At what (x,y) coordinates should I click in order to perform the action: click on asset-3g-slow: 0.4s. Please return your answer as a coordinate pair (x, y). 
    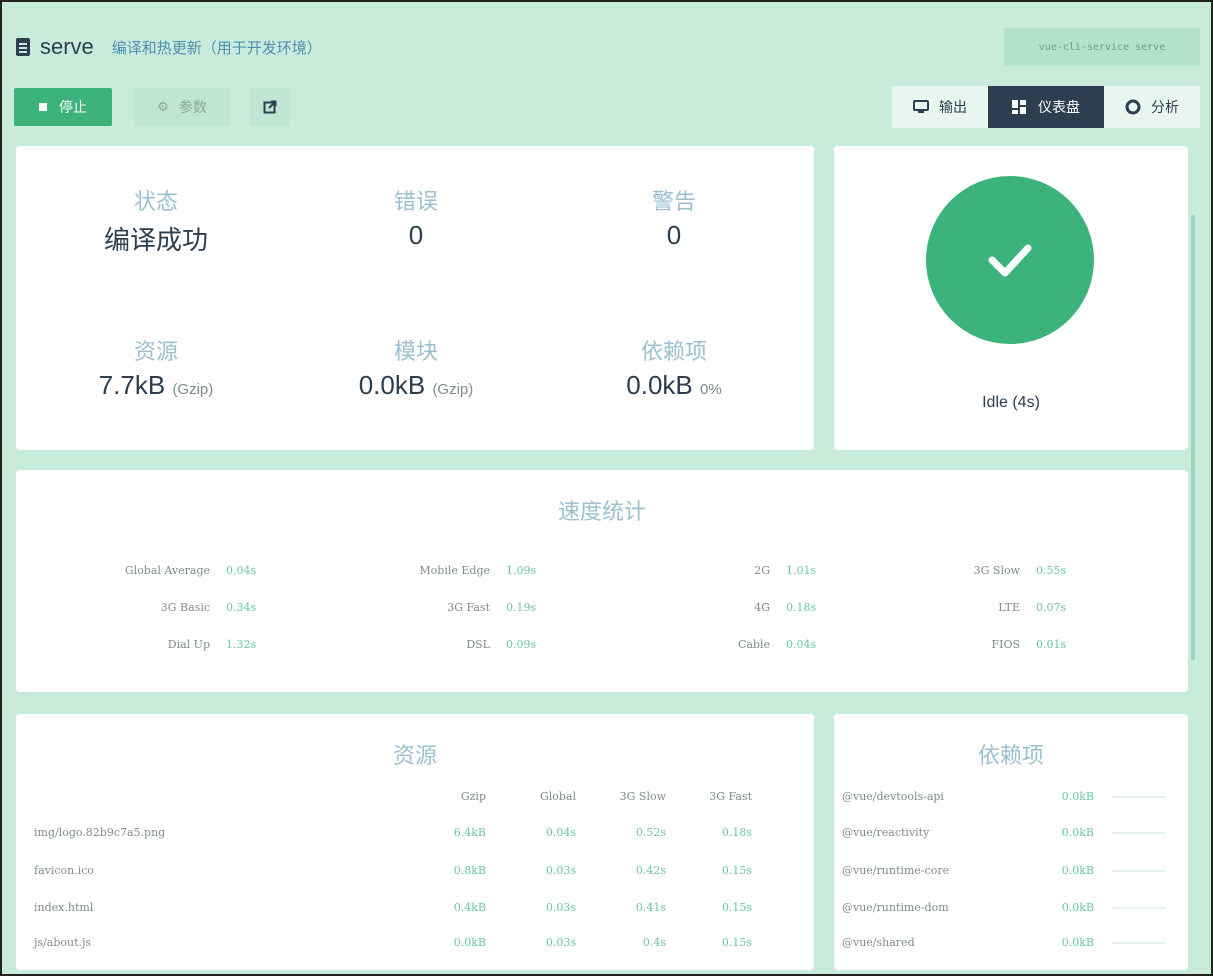
    Looking at the image, I should click on (654, 942).